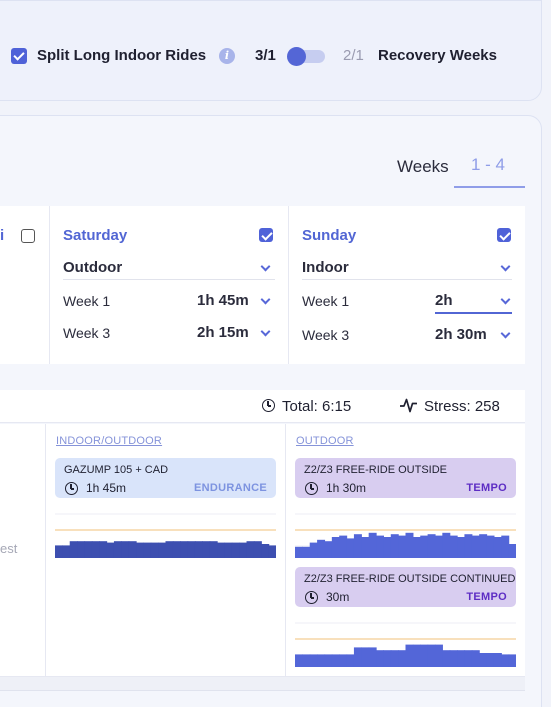 The width and height of the screenshot is (551, 707). I want to click on workout-duration: 30m, so click(338, 597).